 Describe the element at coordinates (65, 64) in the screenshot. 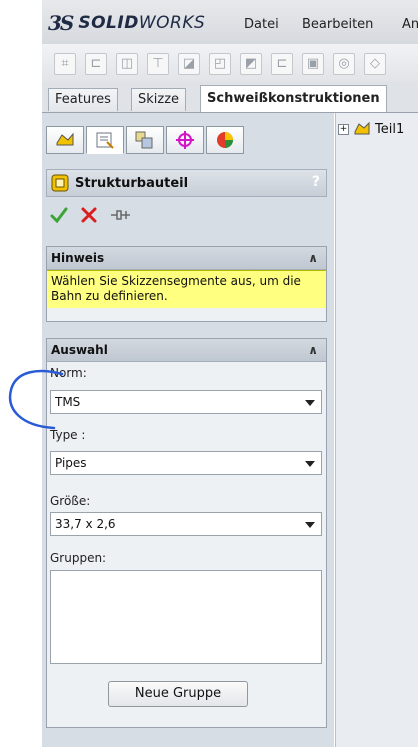

I see `sketch-3d-icon: ⌗` at that location.